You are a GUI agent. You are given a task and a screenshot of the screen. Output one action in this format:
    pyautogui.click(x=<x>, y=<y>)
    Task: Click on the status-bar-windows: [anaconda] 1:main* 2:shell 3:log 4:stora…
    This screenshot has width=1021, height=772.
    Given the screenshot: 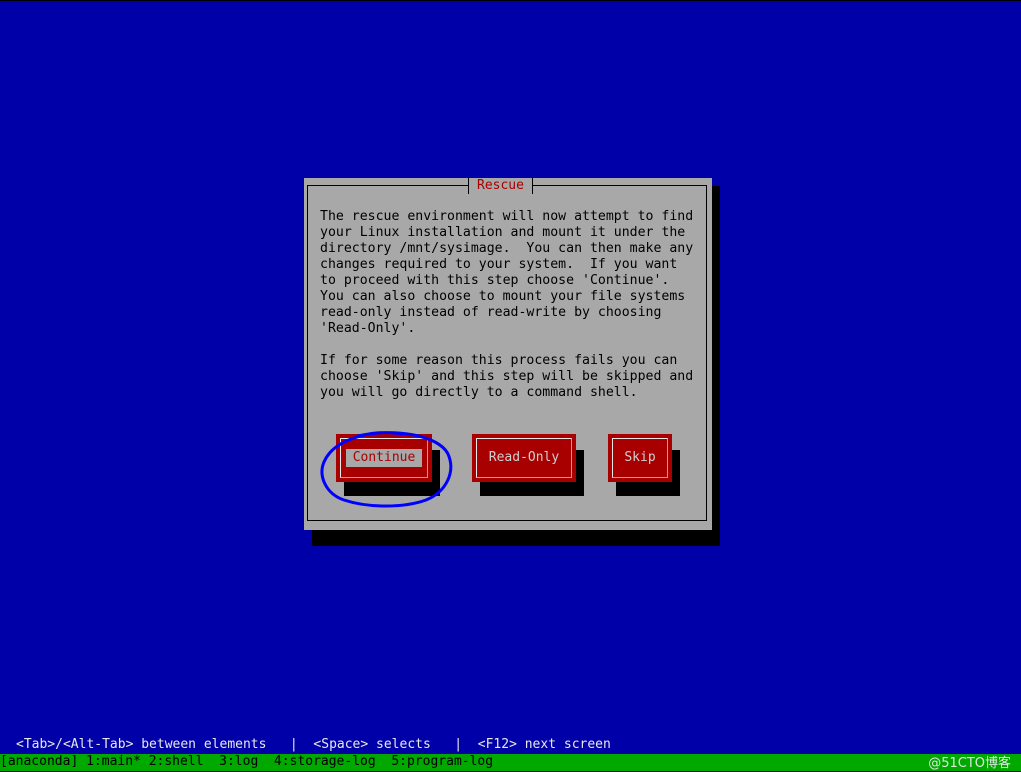 What is the action you would take?
    pyautogui.click(x=247, y=761)
    